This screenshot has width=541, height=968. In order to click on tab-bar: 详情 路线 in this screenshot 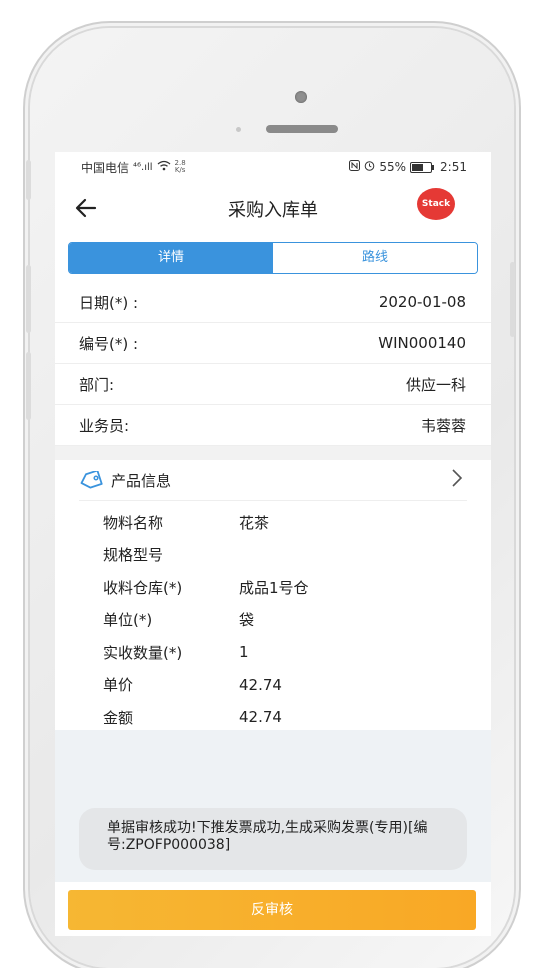, I will do `click(273, 258)`.